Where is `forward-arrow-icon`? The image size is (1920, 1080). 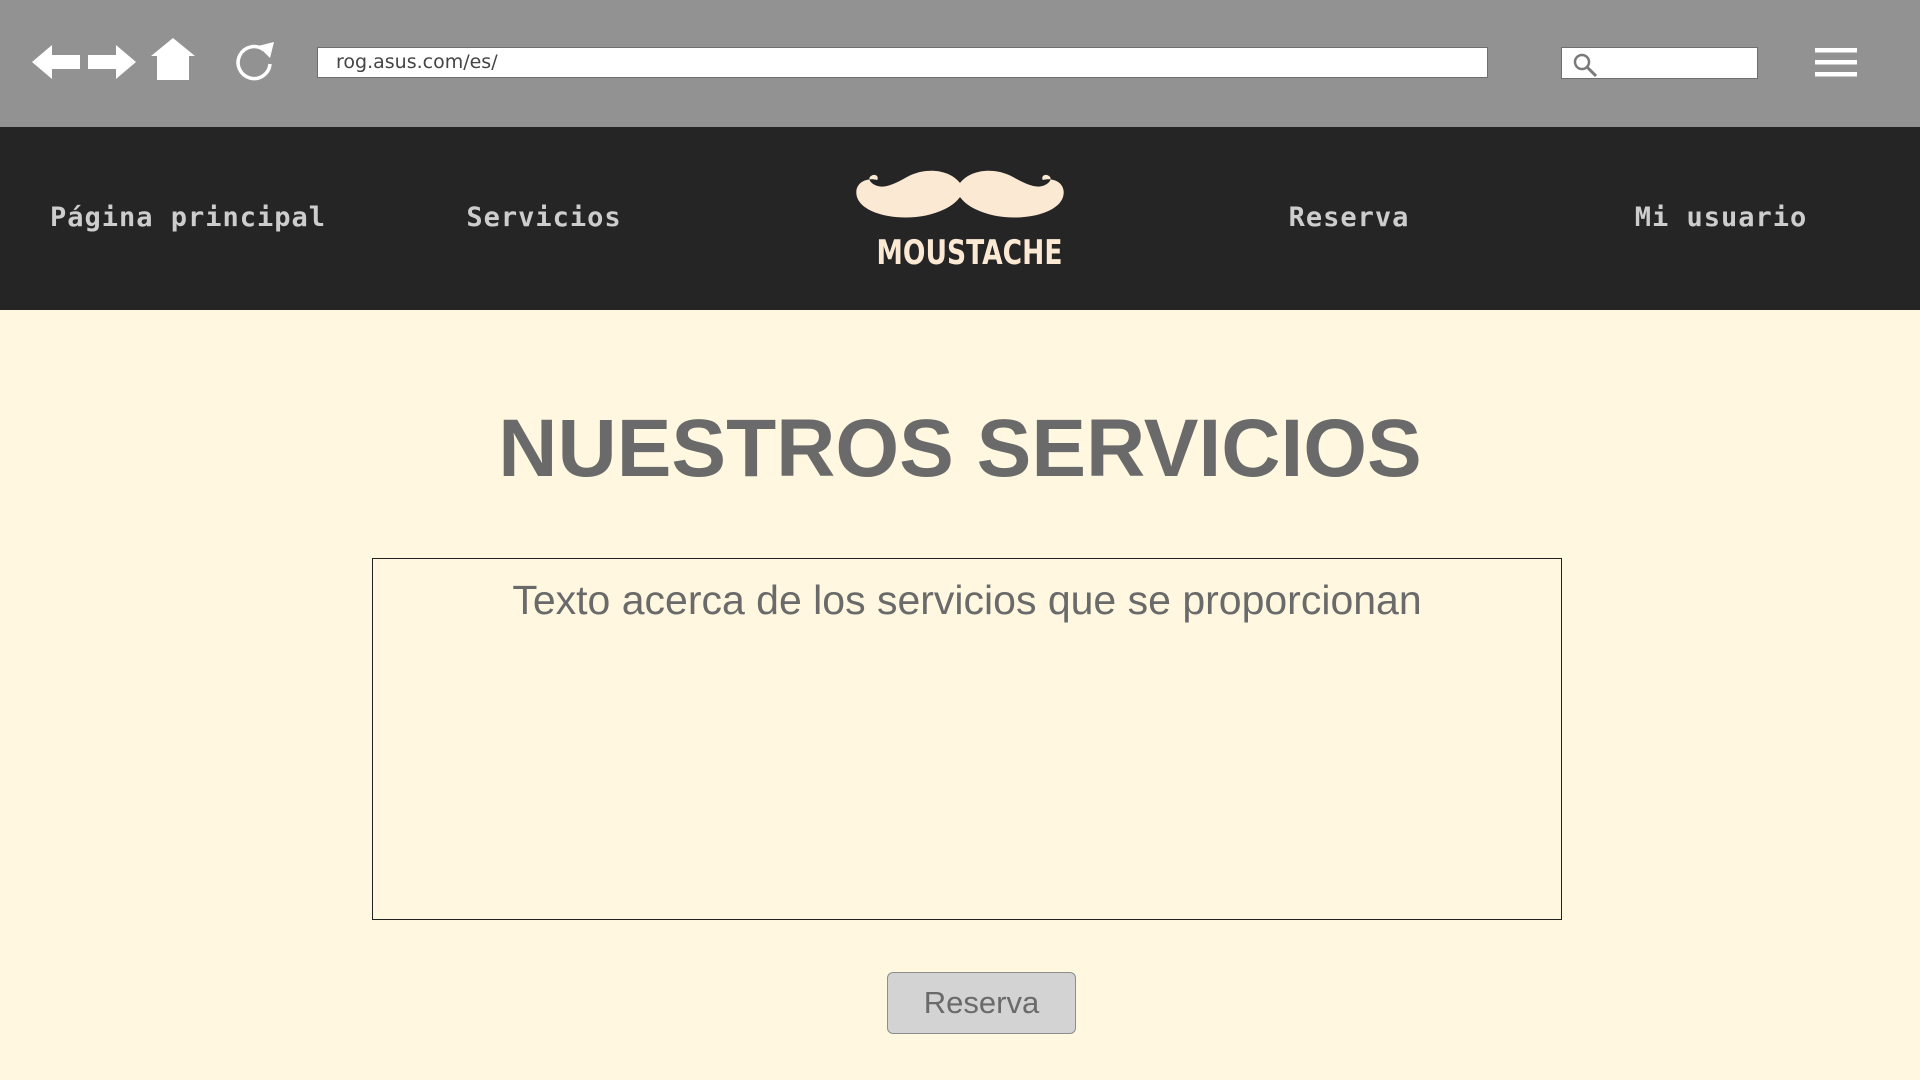 forward-arrow-icon is located at coordinates (112, 62).